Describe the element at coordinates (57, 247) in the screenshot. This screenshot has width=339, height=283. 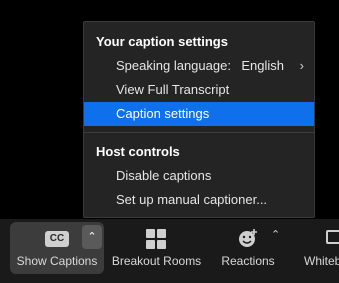
I see `show-captions-label-wrap: Show Captions` at that location.